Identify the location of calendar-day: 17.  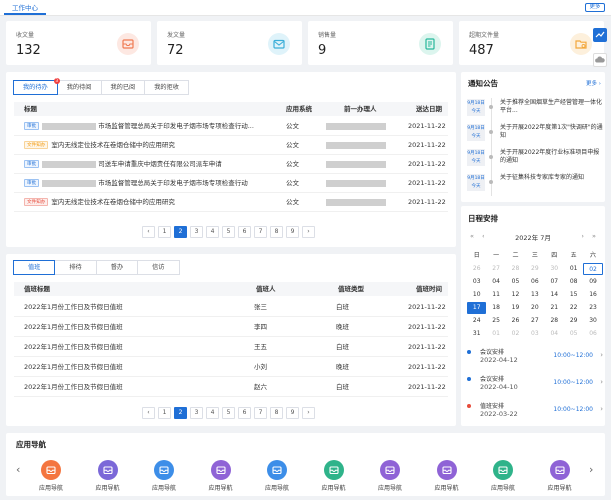
(477, 308).